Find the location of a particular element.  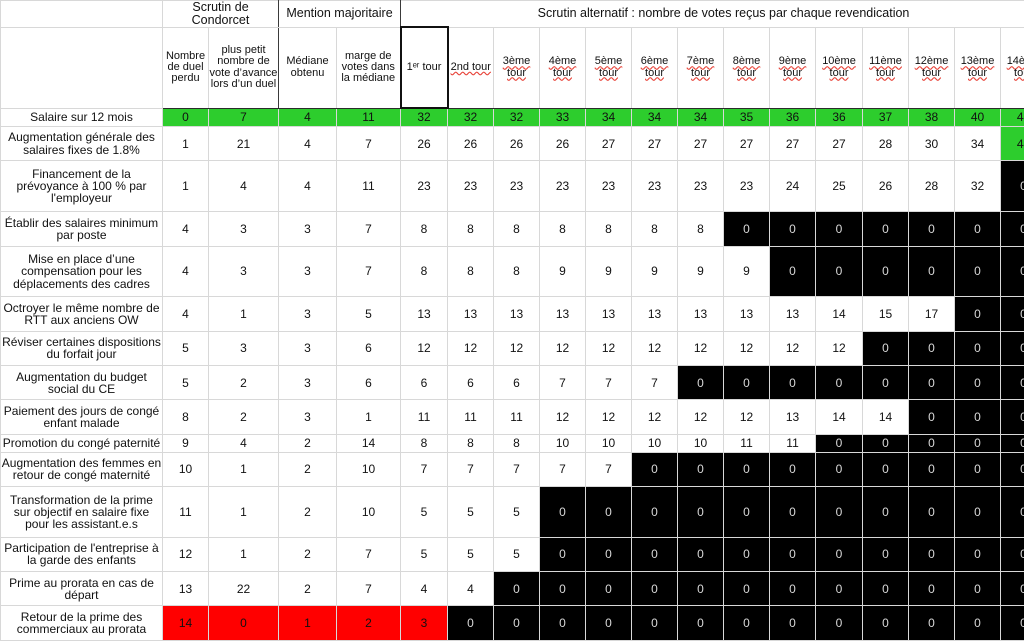

data-cell: 33 is located at coordinates (563, 117).